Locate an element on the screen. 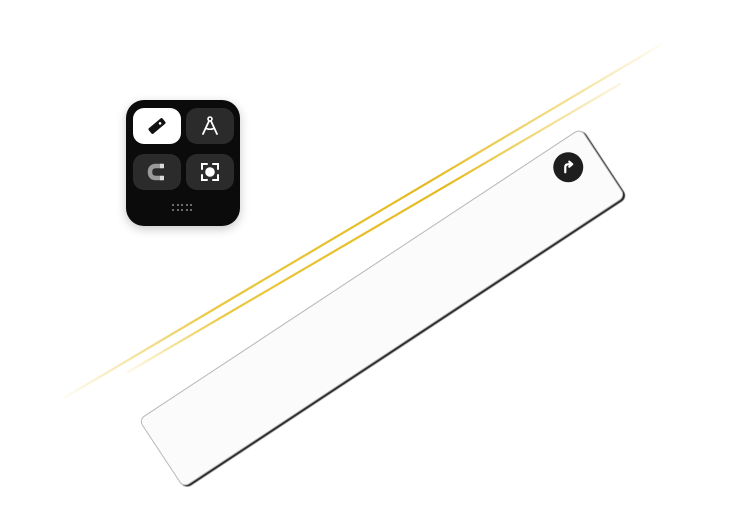 This screenshot has height=526, width=740. compass-icon is located at coordinates (210, 125).